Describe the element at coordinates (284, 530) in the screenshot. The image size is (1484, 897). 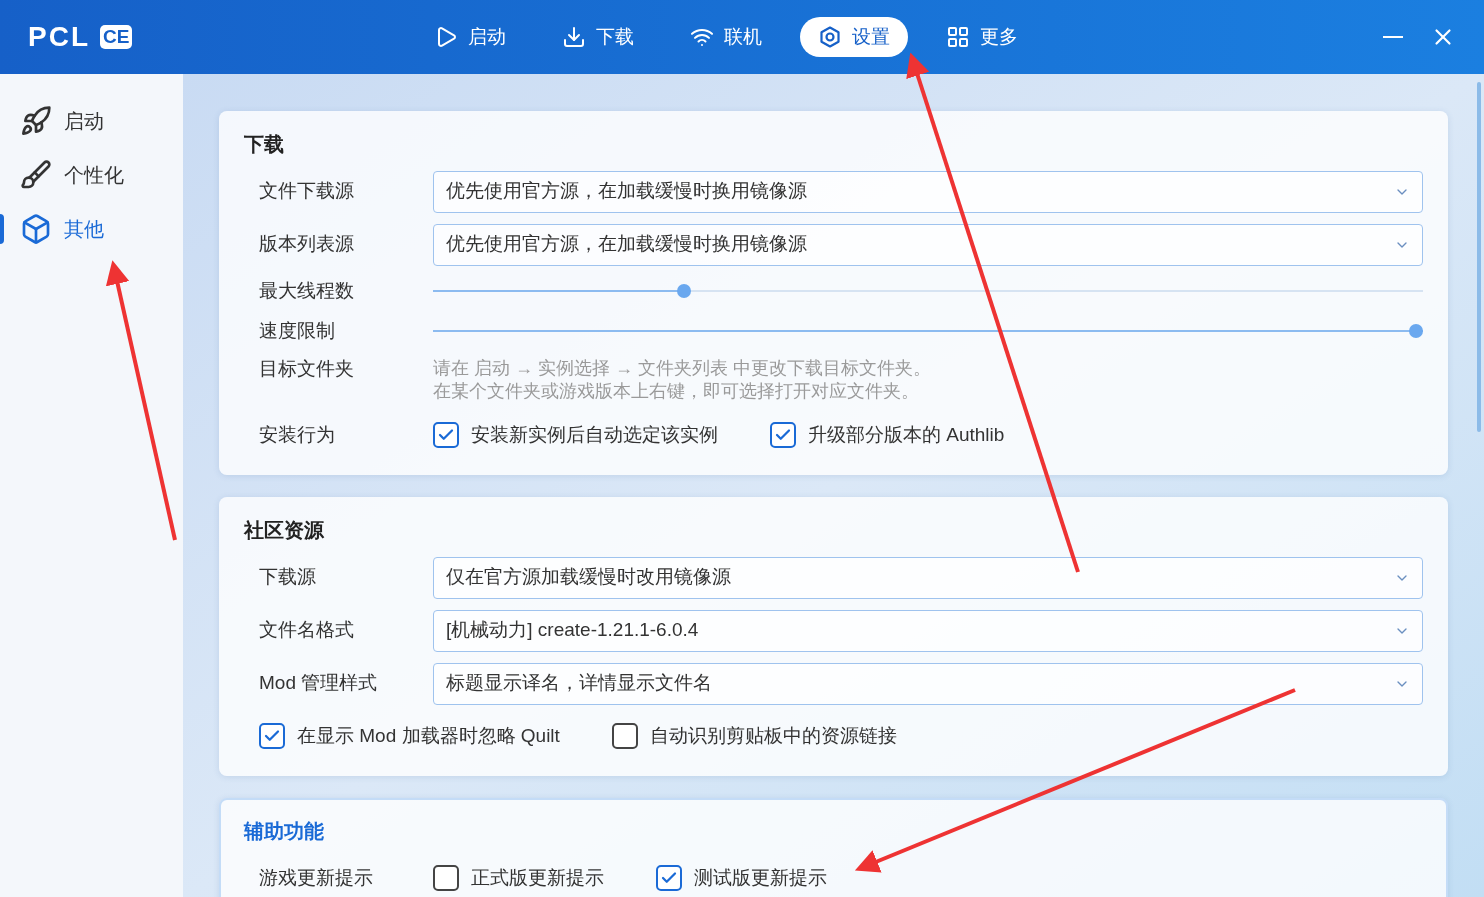
I see `section-title: 社区资源` at that location.